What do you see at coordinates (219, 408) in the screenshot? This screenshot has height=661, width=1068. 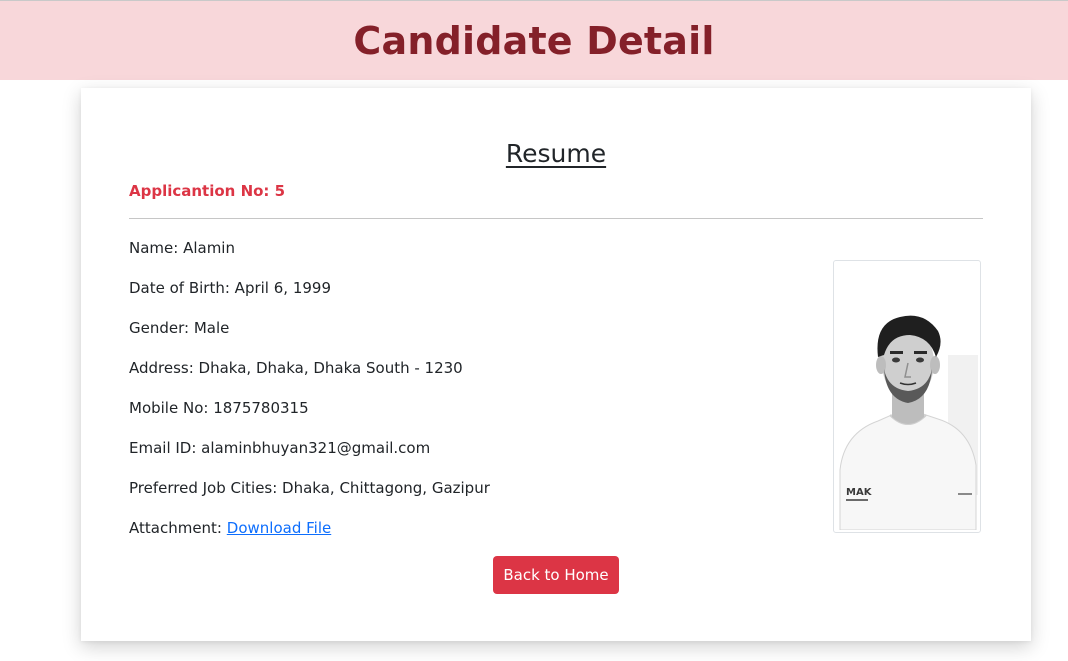 I see `candidate-mobile: Mobile No: 1875780315` at bounding box center [219, 408].